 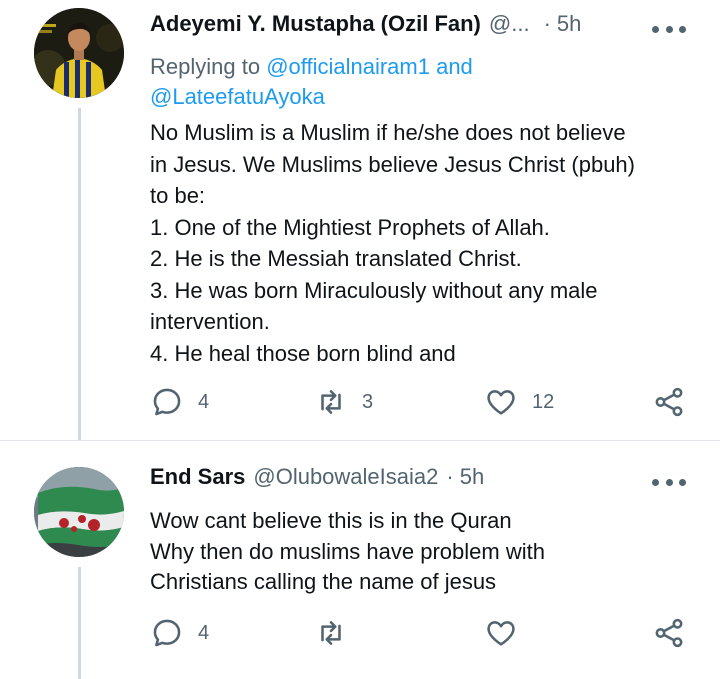 What do you see at coordinates (323, 581) in the screenshot?
I see `tweet-text-line: Christians calling the name of jesus` at bounding box center [323, 581].